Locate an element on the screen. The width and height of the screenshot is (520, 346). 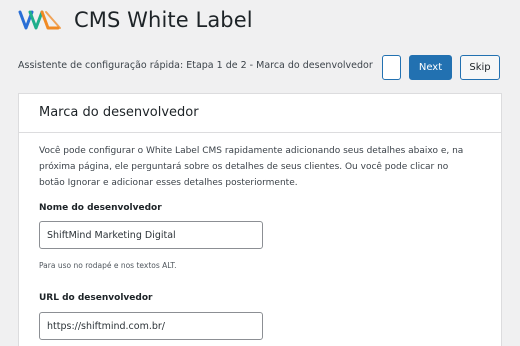
skip-button: Skip is located at coordinates (480, 67).